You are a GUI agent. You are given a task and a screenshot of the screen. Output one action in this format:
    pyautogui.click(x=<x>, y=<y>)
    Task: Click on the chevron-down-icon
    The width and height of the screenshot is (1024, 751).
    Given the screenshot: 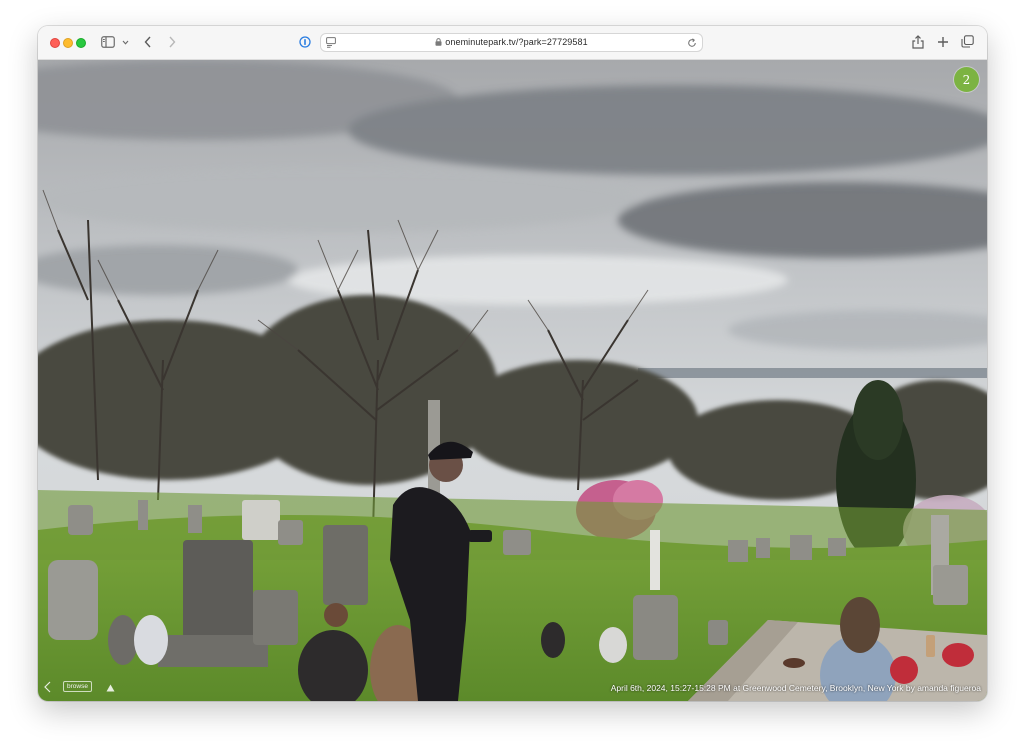 What is the action you would take?
    pyautogui.click(x=125, y=42)
    